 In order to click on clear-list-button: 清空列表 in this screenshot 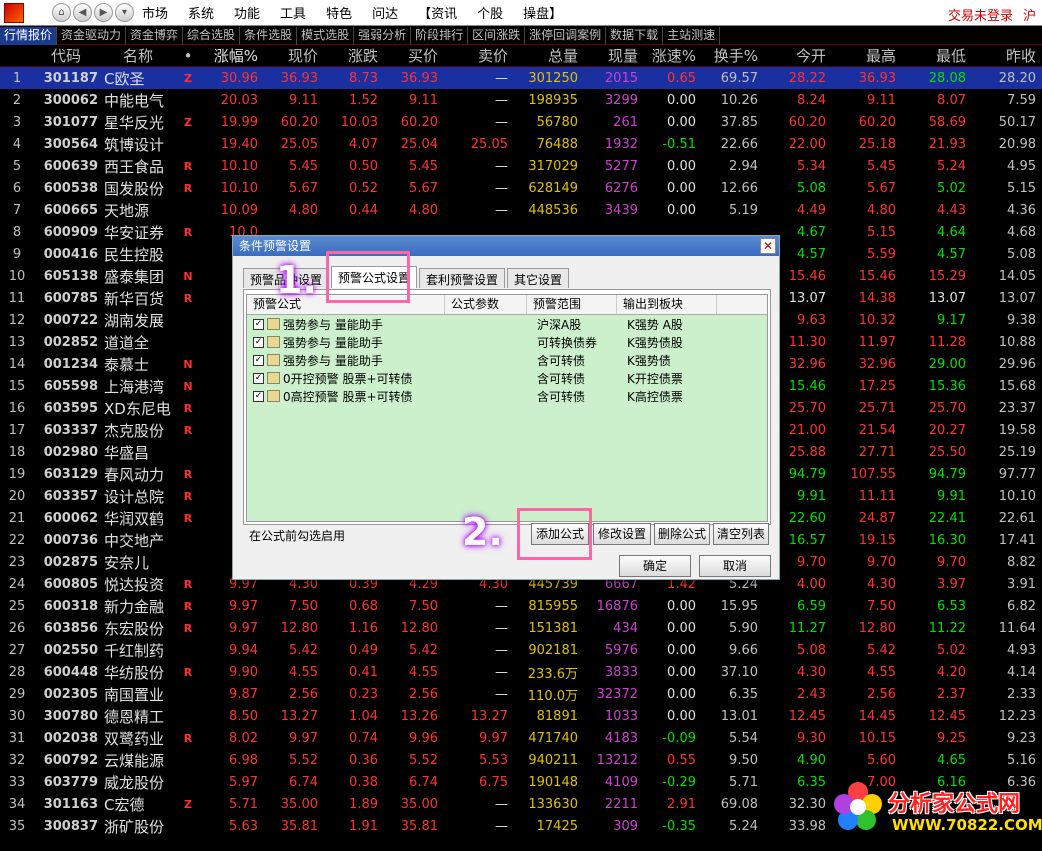, I will do `click(741, 534)`.